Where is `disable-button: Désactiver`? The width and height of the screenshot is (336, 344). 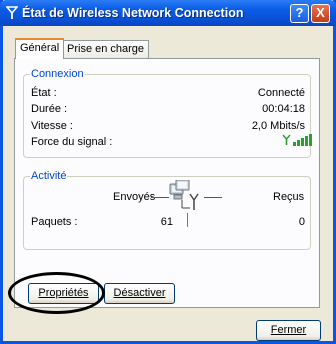 disable-button: Désactiver is located at coordinates (139, 293).